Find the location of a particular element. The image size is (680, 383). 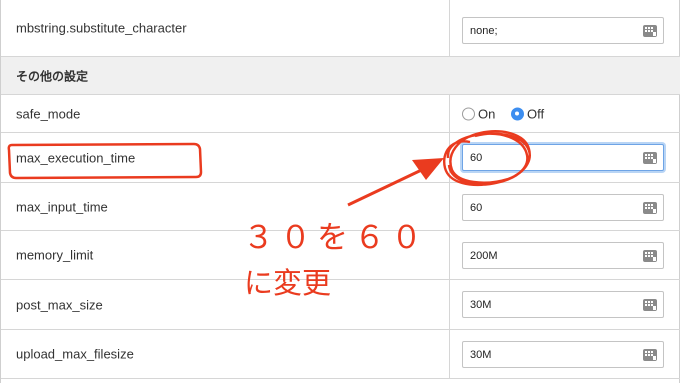

mbstring-substitute-character-input: none; is located at coordinates (563, 30).